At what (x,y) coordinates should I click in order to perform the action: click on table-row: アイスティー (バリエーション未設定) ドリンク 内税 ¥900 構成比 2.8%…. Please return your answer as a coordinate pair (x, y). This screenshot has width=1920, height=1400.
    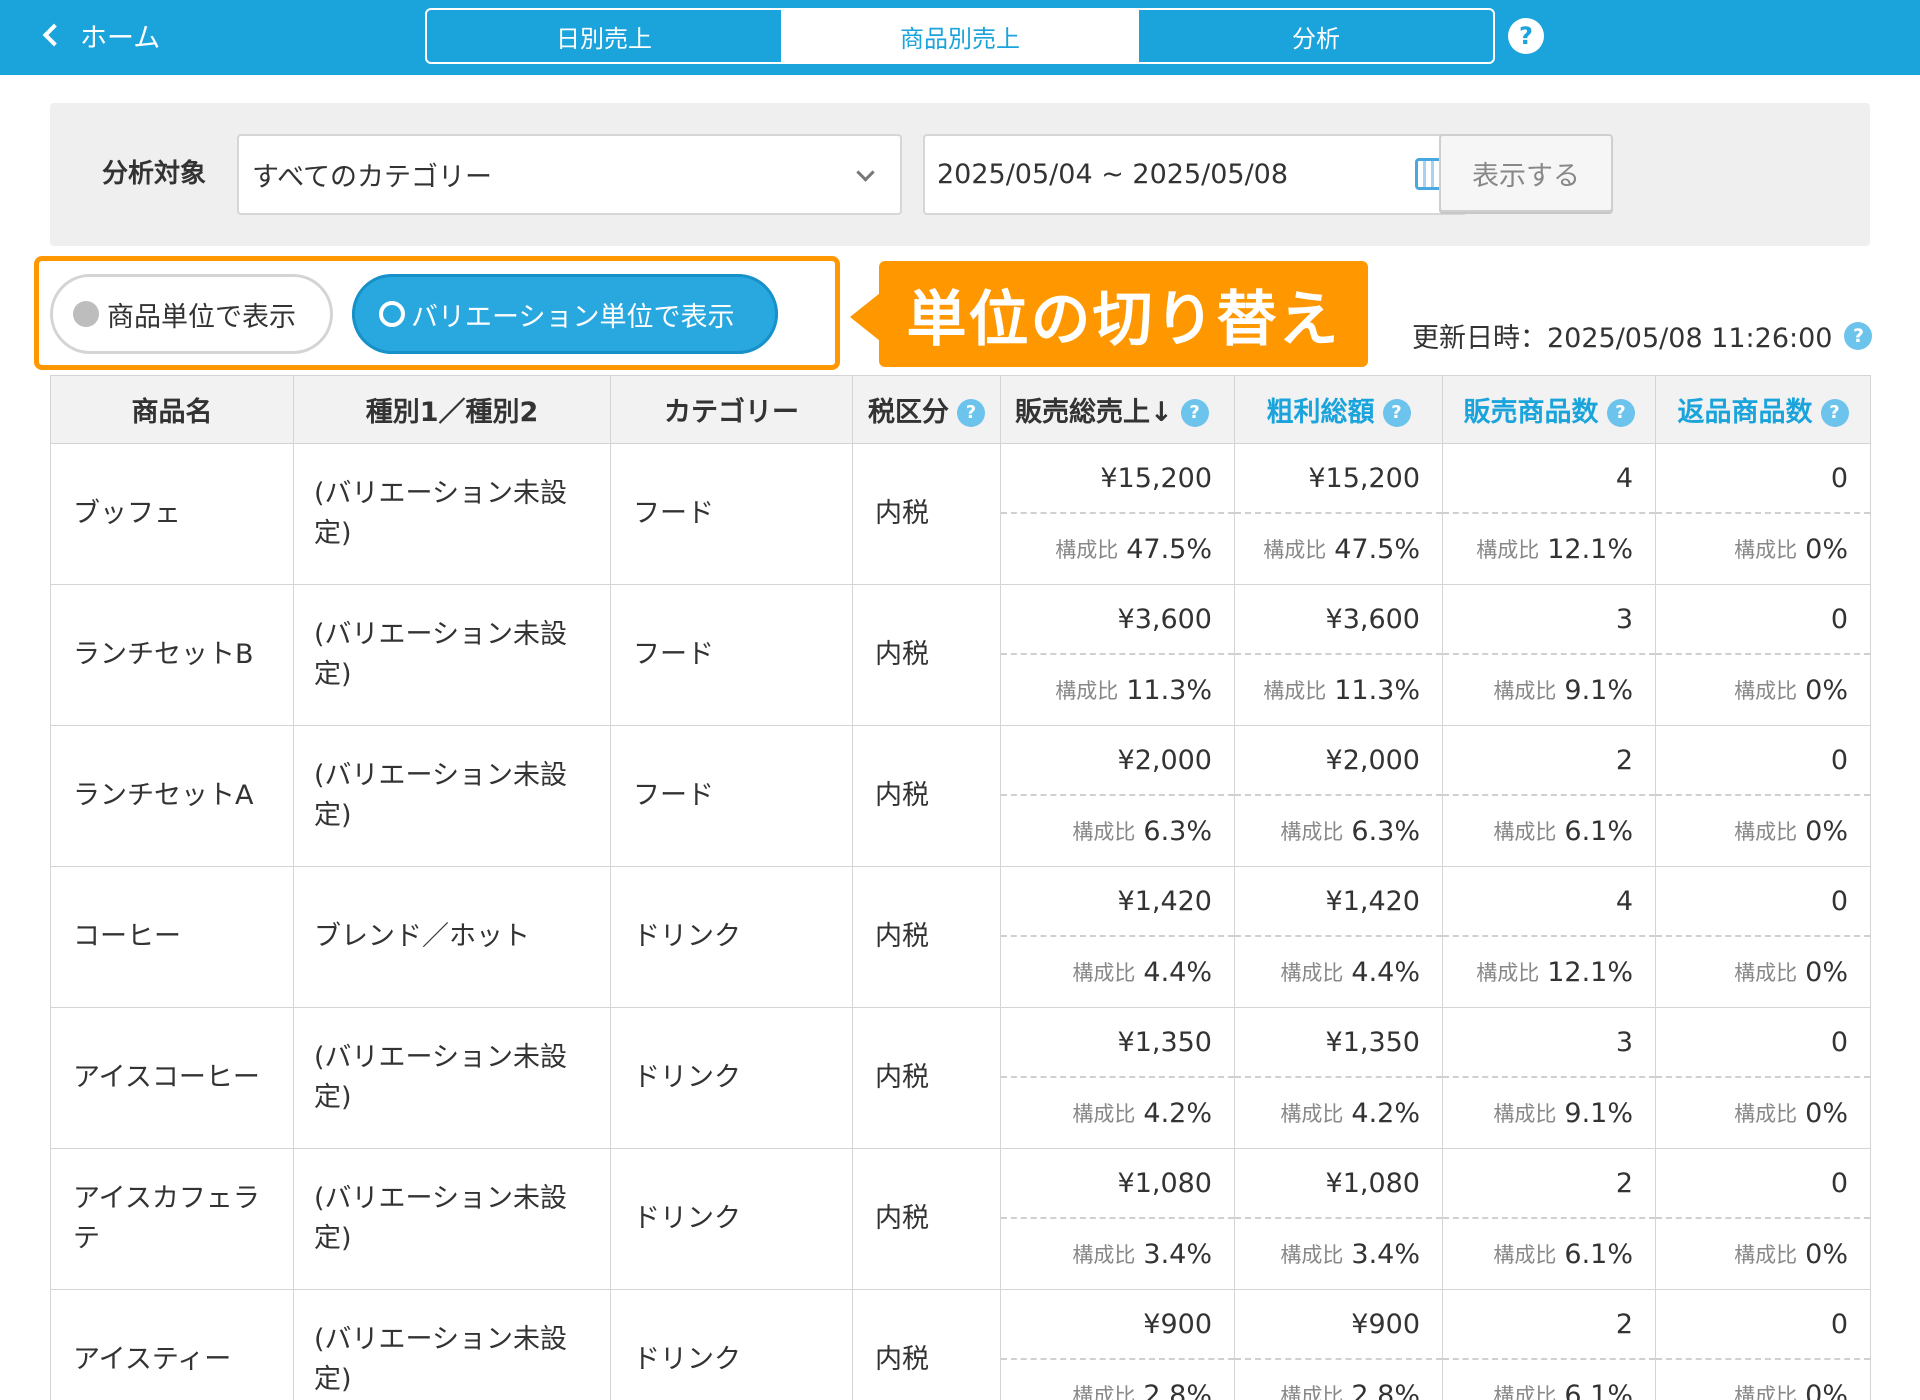
    Looking at the image, I should click on (960, 1344).